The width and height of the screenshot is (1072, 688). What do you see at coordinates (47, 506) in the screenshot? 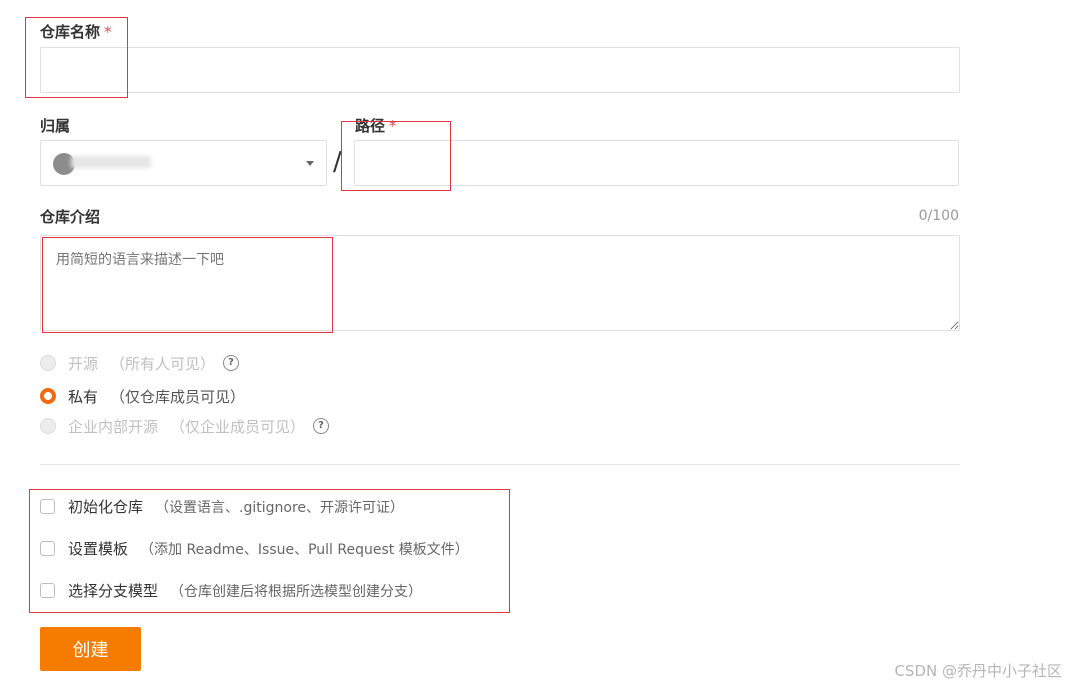
I see `checkbox-init-repo` at bounding box center [47, 506].